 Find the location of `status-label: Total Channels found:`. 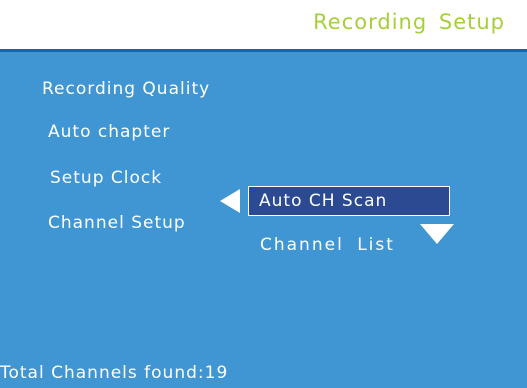

status-label: Total Channels found: is located at coordinates (102, 373).